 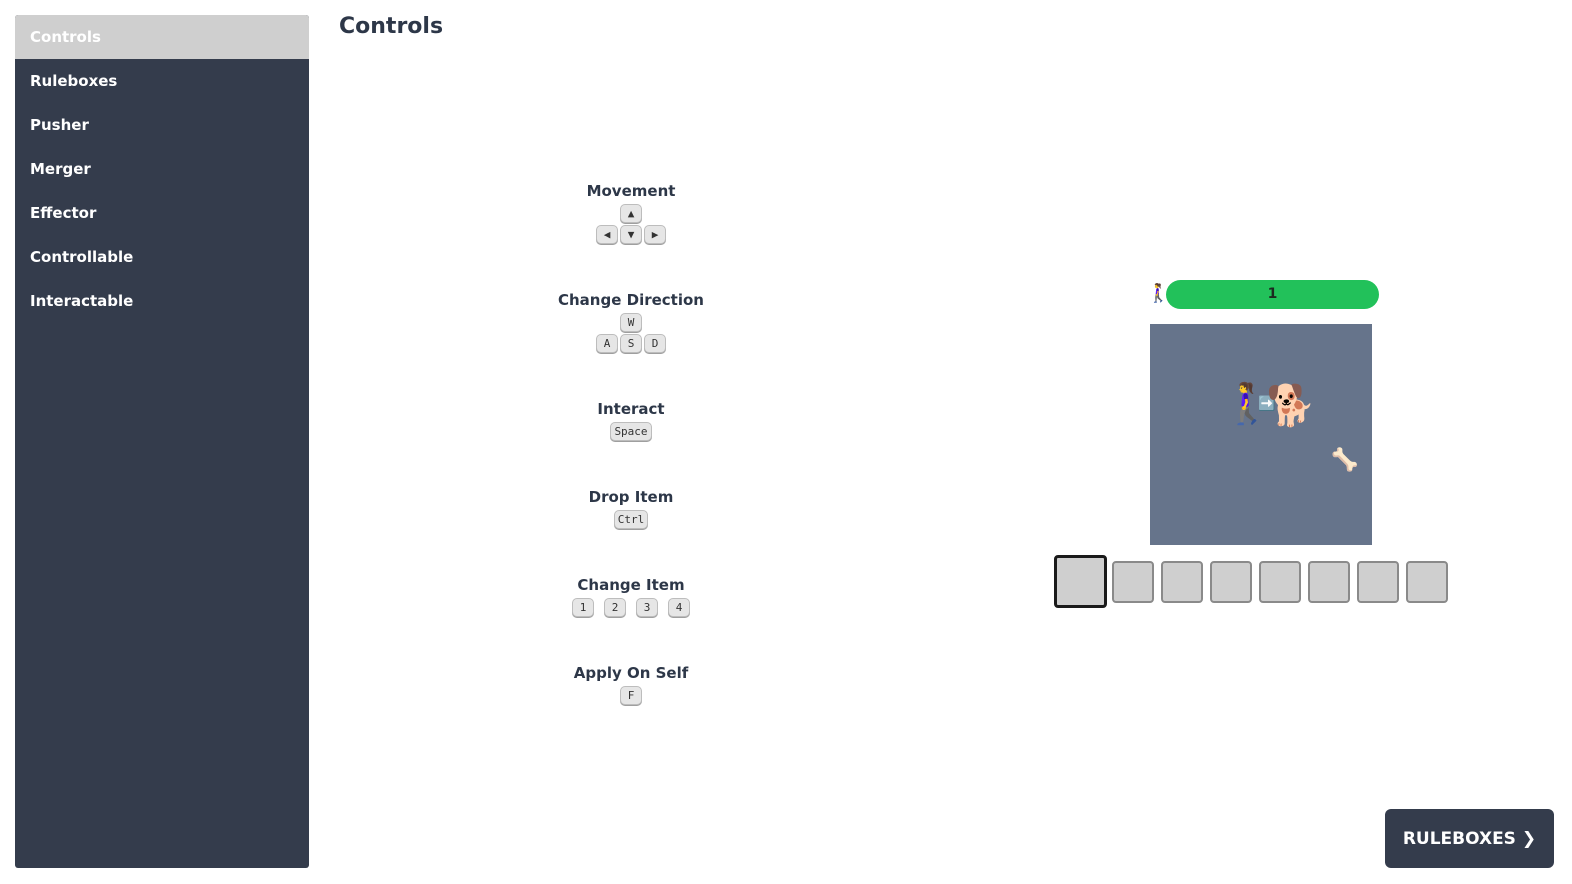 I want to click on key-up: ▲, so click(x=631, y=213).